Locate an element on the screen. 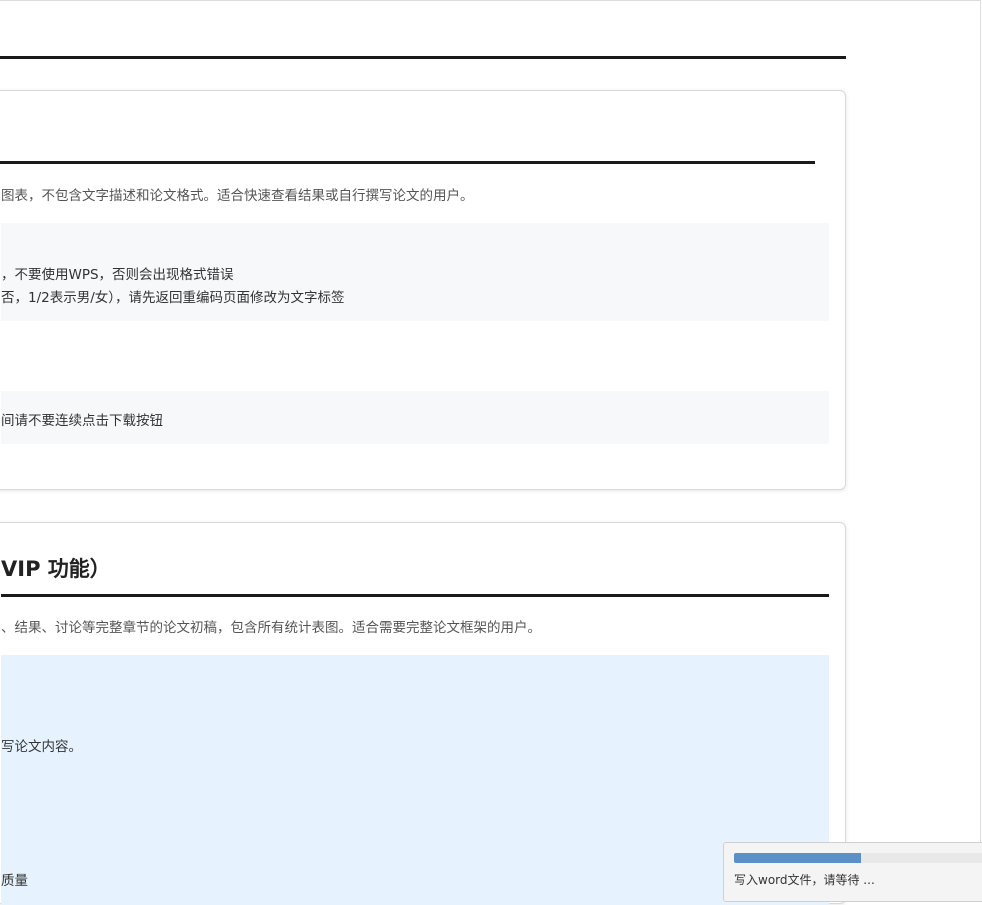 The width and height of the screenshot is (982, 905). feature-line: 质量 is located at coordinates (14, 881).